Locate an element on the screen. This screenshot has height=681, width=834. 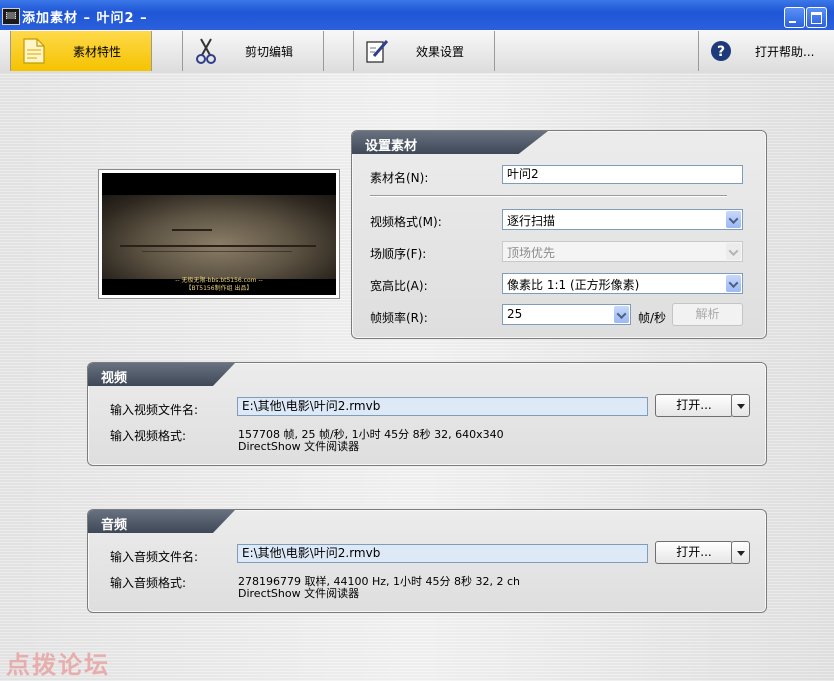
video-file-label: 输入视频文件名: is located at coordinates (154, 410).